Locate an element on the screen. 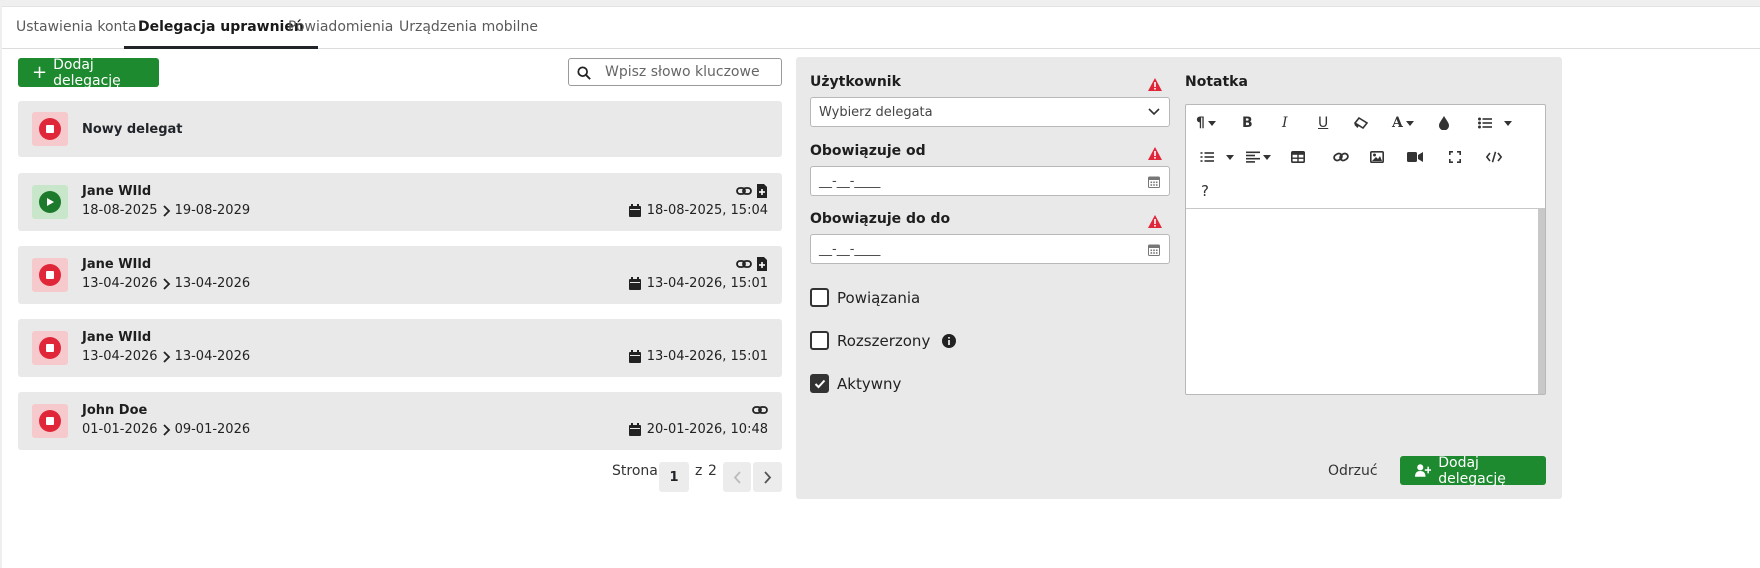 Image resolution: width=1760 pixels, height=568 pixels. add-delegation-label: Dodaj delegację is located at coordinates (87, 72).